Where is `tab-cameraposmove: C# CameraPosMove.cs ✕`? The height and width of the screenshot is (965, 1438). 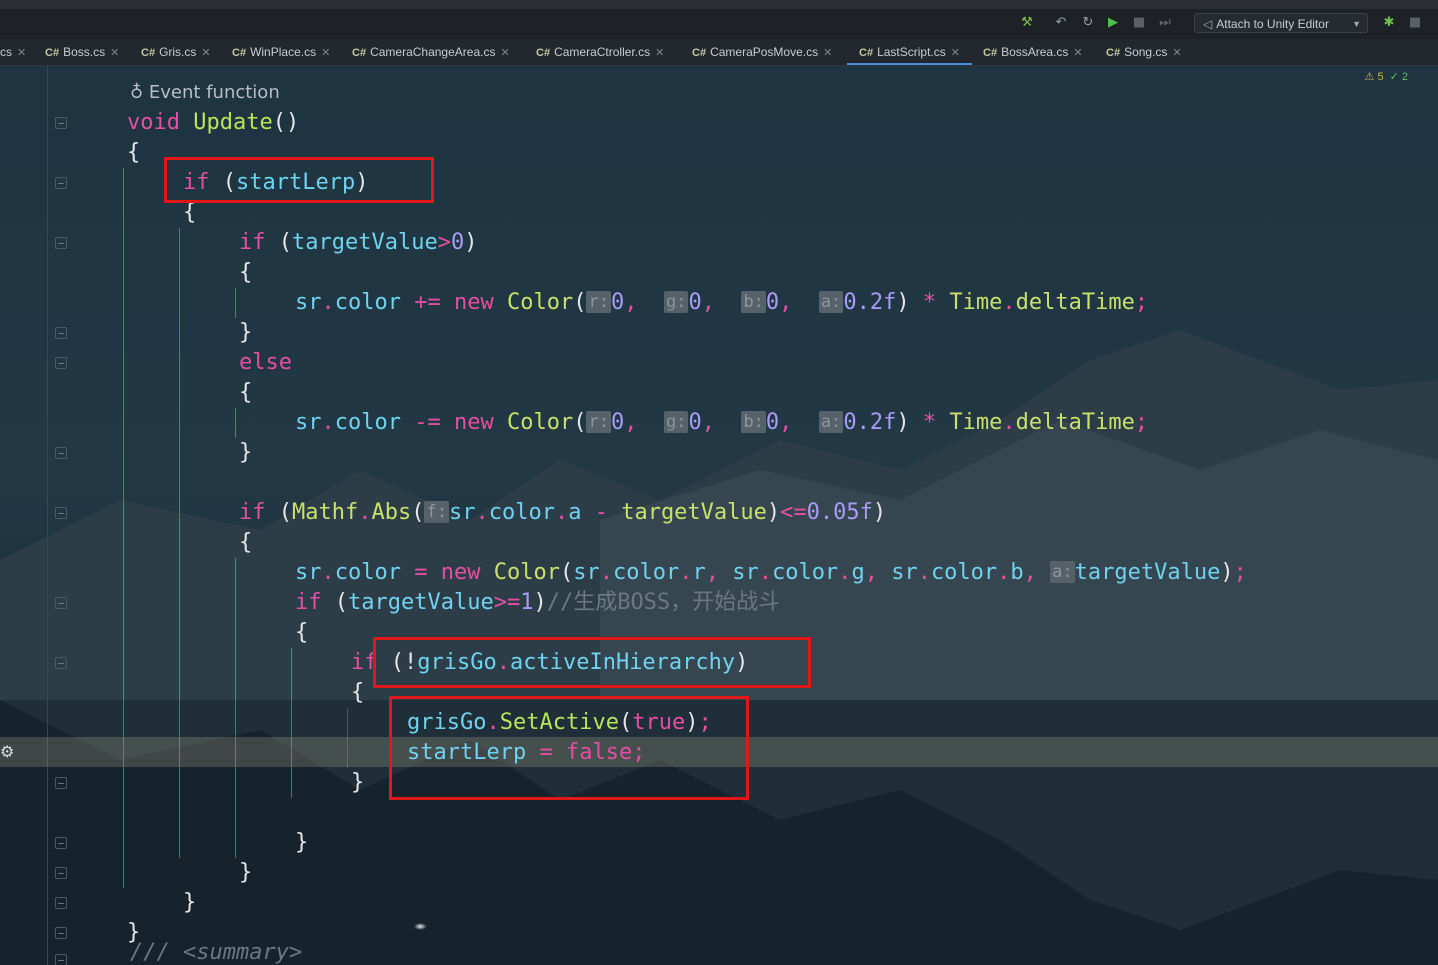
tab-cameraposmove: C# CameraPosMove.cs ✕ is located at coordinates (762, 52).